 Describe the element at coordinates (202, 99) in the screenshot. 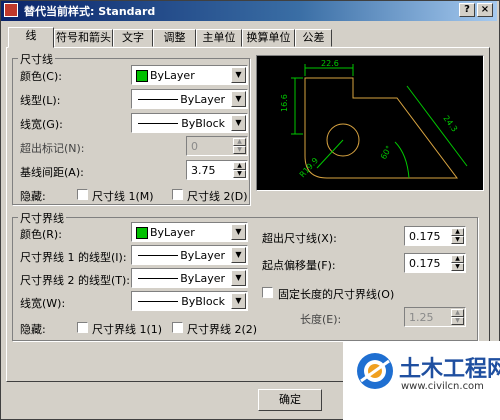

I see `dim-linetype-value: ByLayer` at that location.